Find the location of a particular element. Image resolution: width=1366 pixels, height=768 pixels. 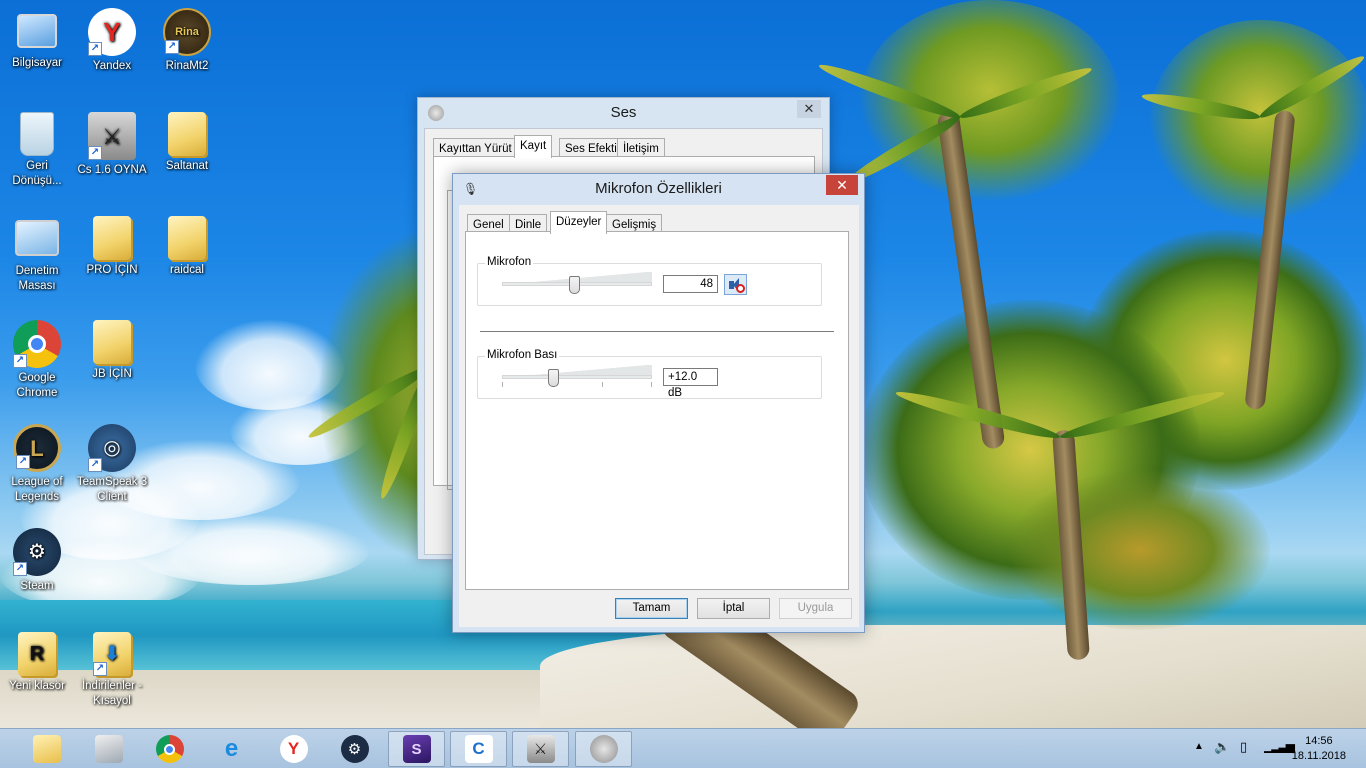

desktop-icon-raidcal: raidcal is located at coordinates (187, 247).